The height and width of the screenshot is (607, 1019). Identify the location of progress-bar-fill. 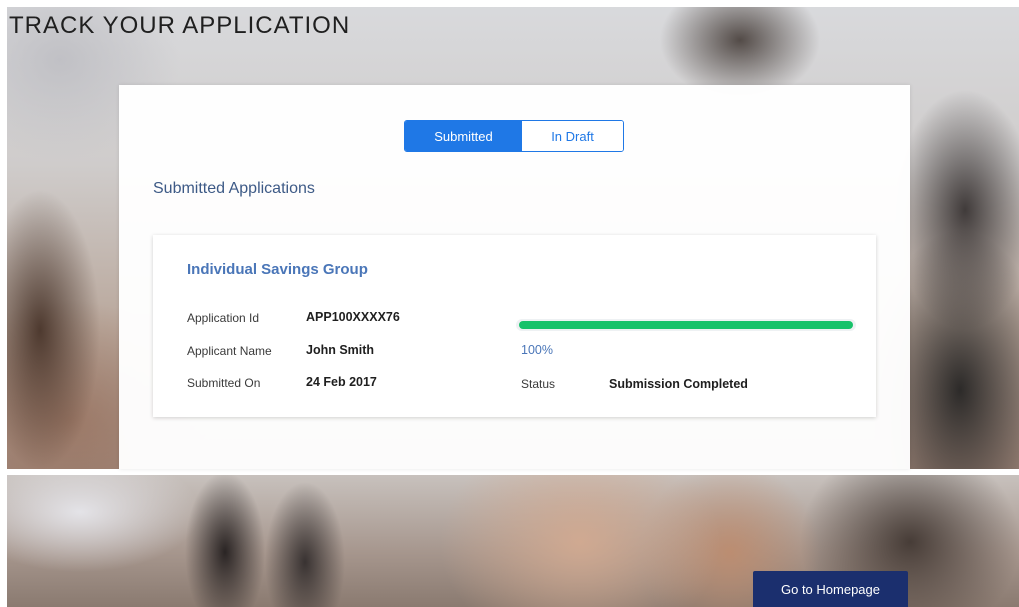
(686, 325).